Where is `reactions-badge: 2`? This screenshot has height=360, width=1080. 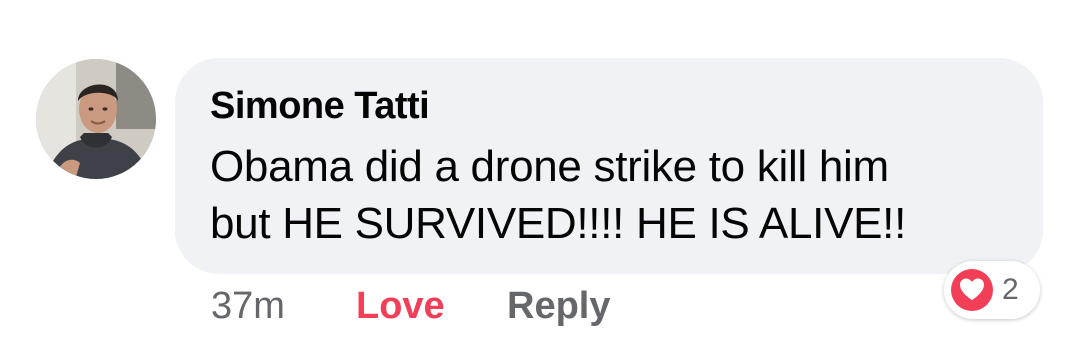
reactions-badge: 2 is located at coordinates (992, 290).